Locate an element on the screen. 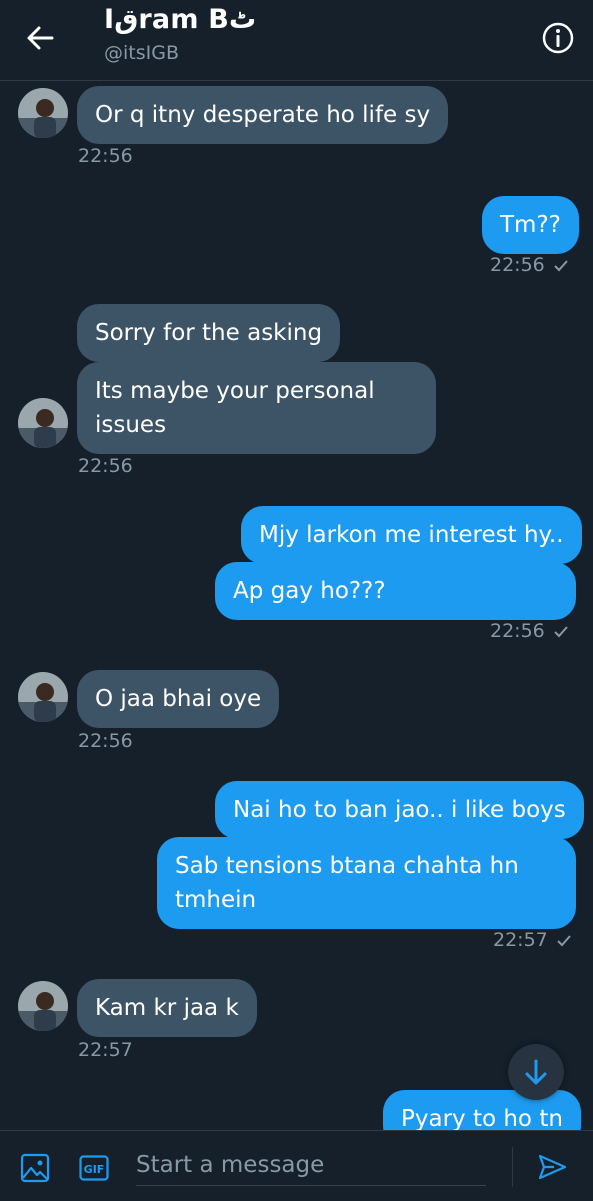  message-input is located at coordinates (311, 1165).